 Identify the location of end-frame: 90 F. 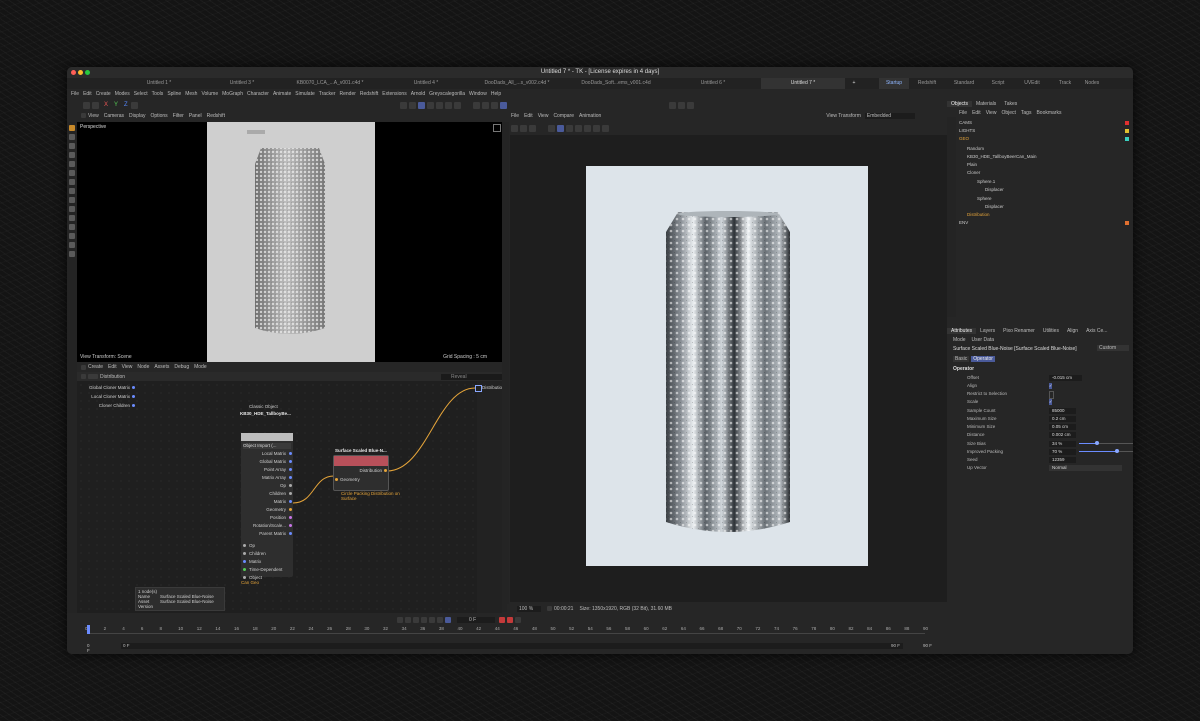
(927, 645).